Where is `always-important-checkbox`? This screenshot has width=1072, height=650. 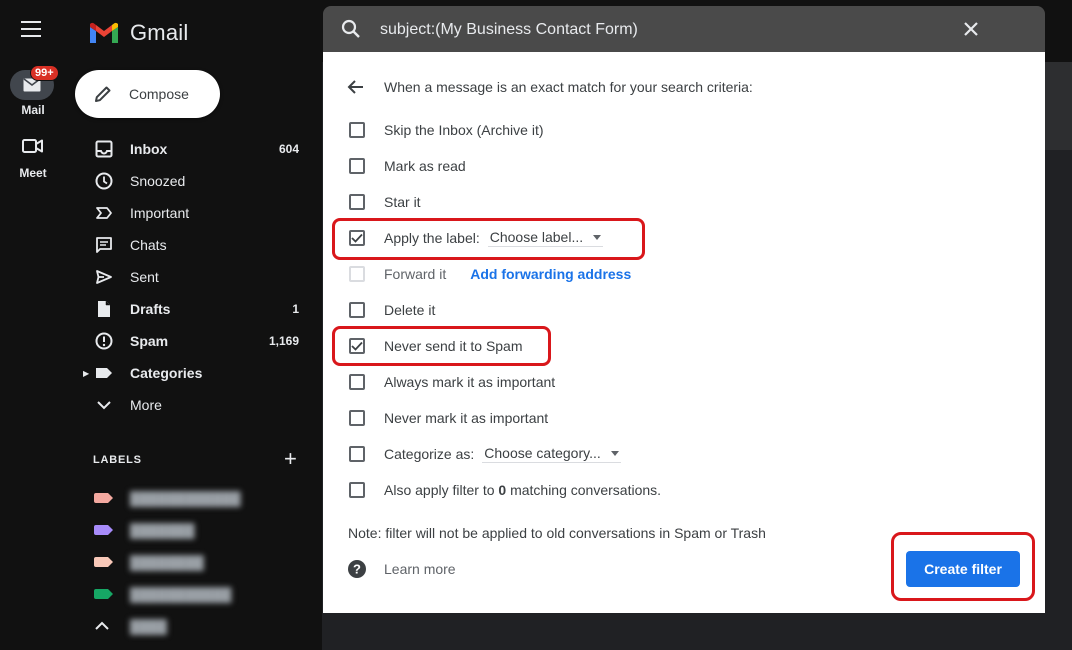
always-important-checkbox is located at coordinates (357, 382).